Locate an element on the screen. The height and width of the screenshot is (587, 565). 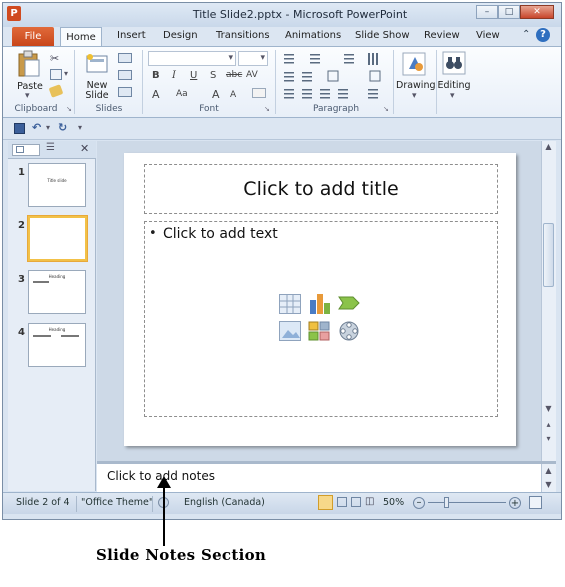
previous-slide-icon: ▴ is located at coordinates (548, 425).